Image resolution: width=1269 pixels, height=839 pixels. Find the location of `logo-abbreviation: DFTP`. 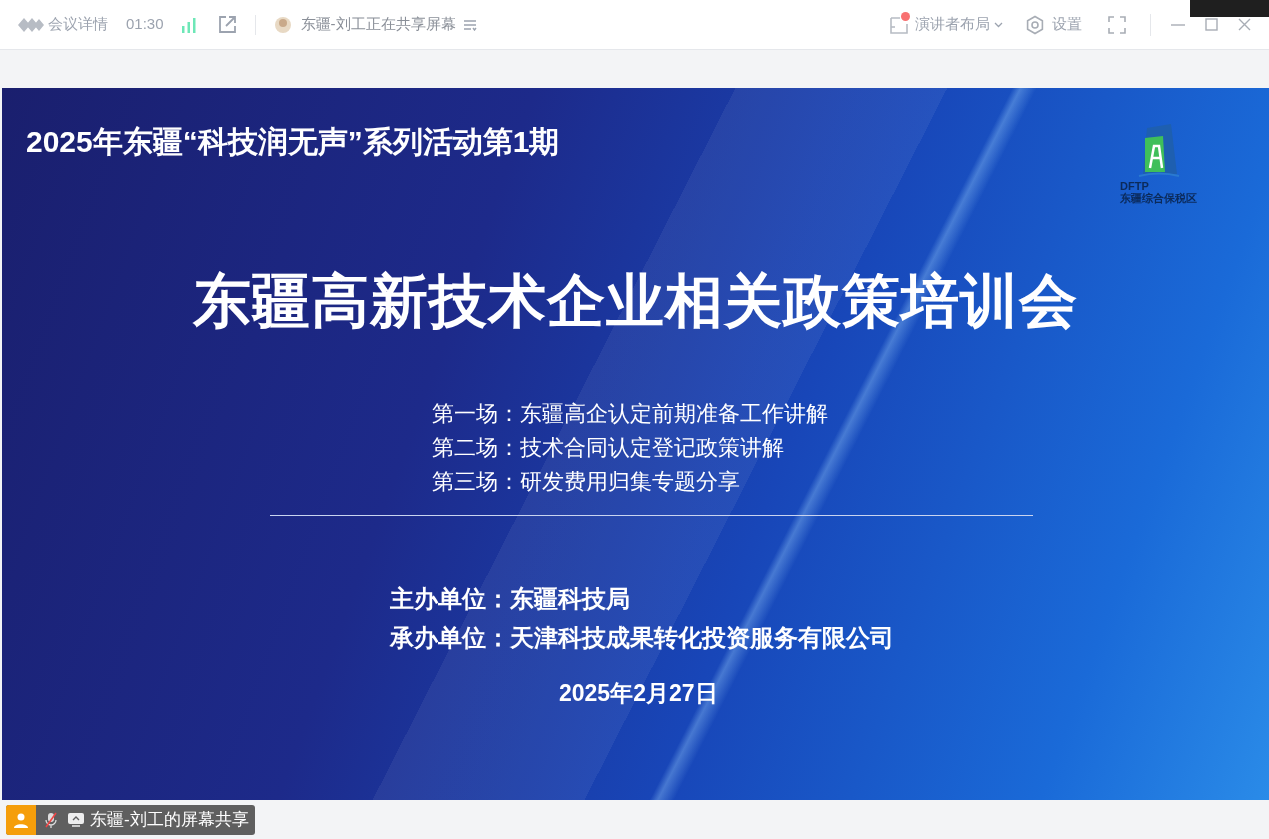

logo-abbreviation: DFTP is located at coordinates (1134, 186).